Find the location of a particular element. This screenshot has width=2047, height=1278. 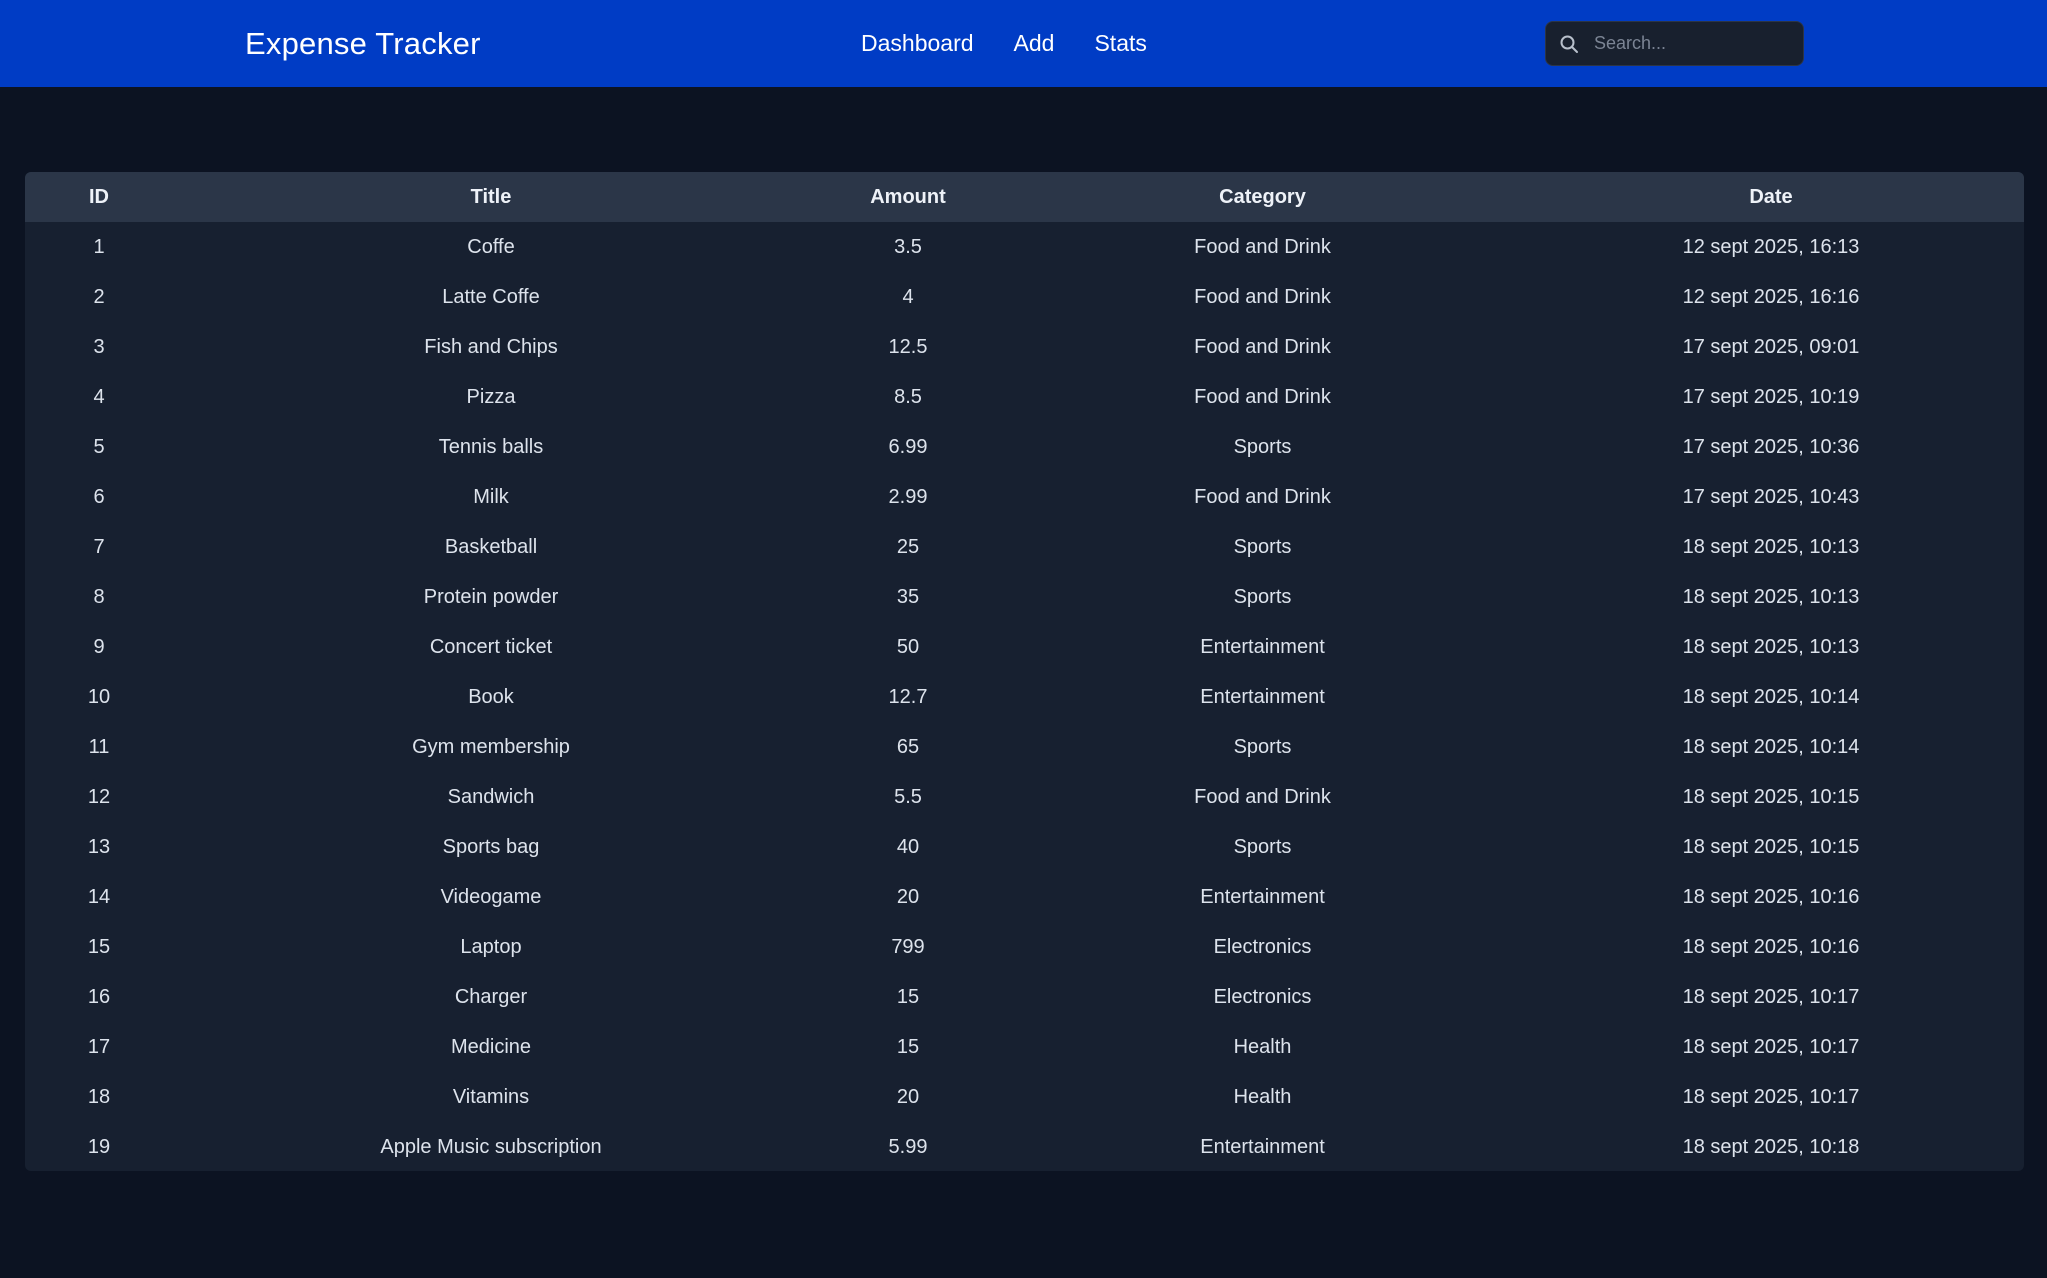

column-header-date: Date is located at coordinates (1771, 196).